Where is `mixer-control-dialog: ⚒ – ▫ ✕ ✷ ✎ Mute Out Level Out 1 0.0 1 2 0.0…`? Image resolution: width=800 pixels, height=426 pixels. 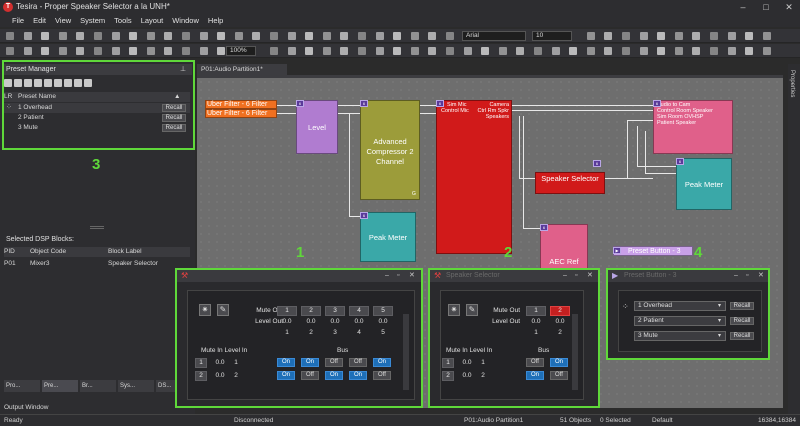
mixer-control-dialog: ⚒ – ▫ ✕ ✷ ✎ Mute Out Level Out 1 0.0 1 2 0.0… is located at coordinates (299, 338).